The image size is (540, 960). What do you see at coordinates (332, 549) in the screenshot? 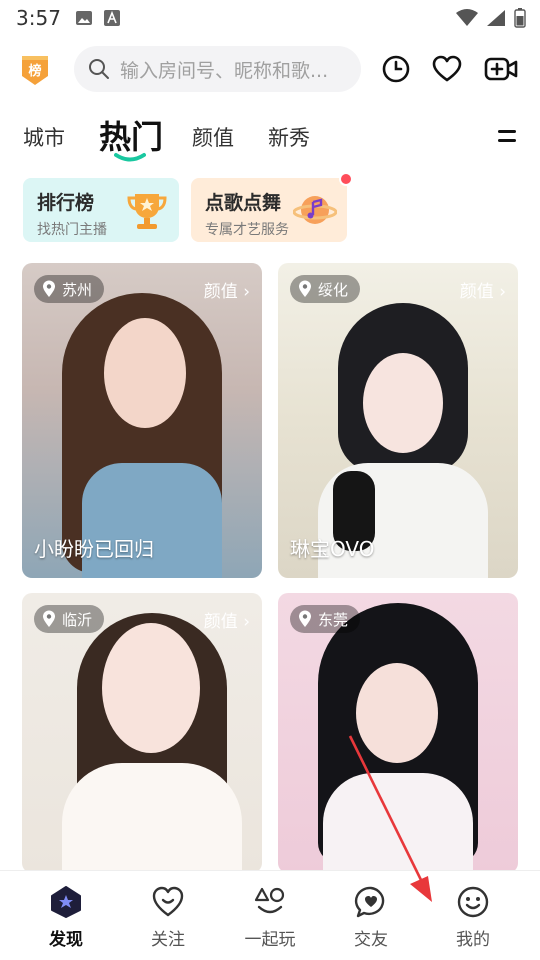
I see `streamer-name: 琳宝OVO` at bounding box center [332, 549].